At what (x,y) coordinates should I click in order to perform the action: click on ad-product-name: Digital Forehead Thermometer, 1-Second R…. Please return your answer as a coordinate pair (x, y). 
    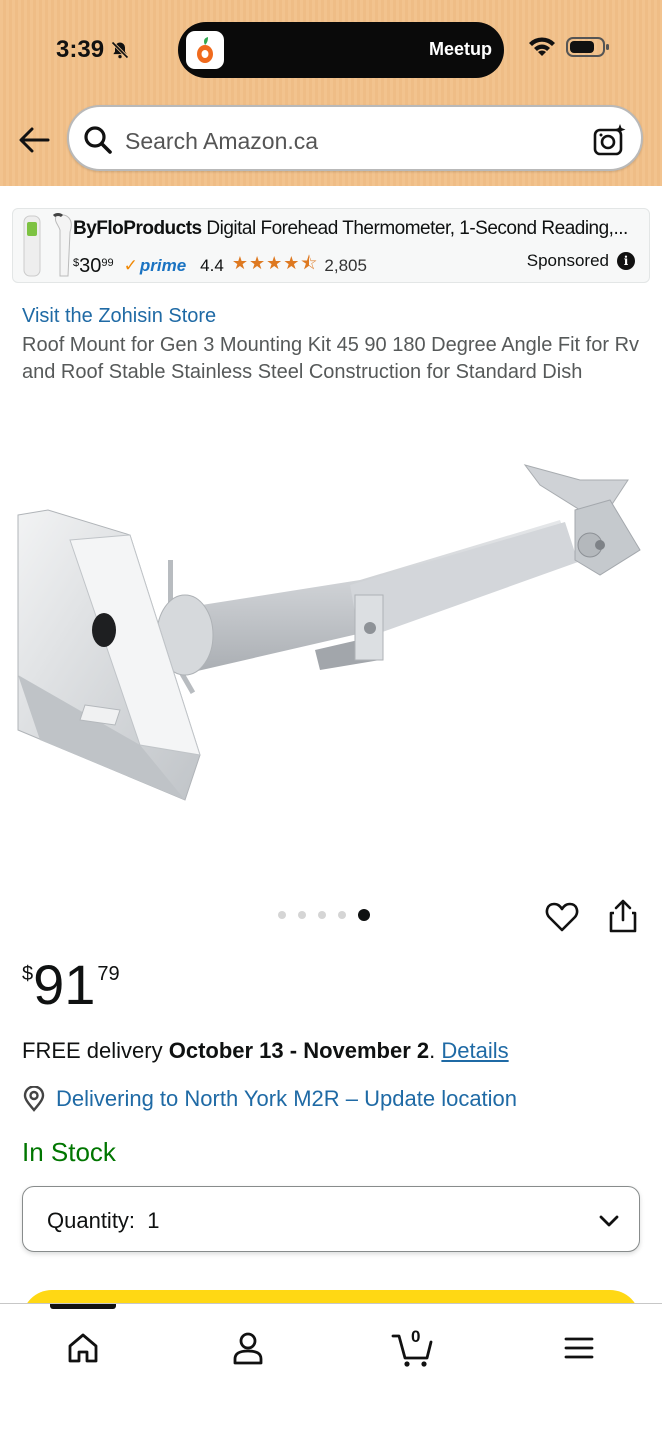
    Looking at the image, I should click on (414, 228).